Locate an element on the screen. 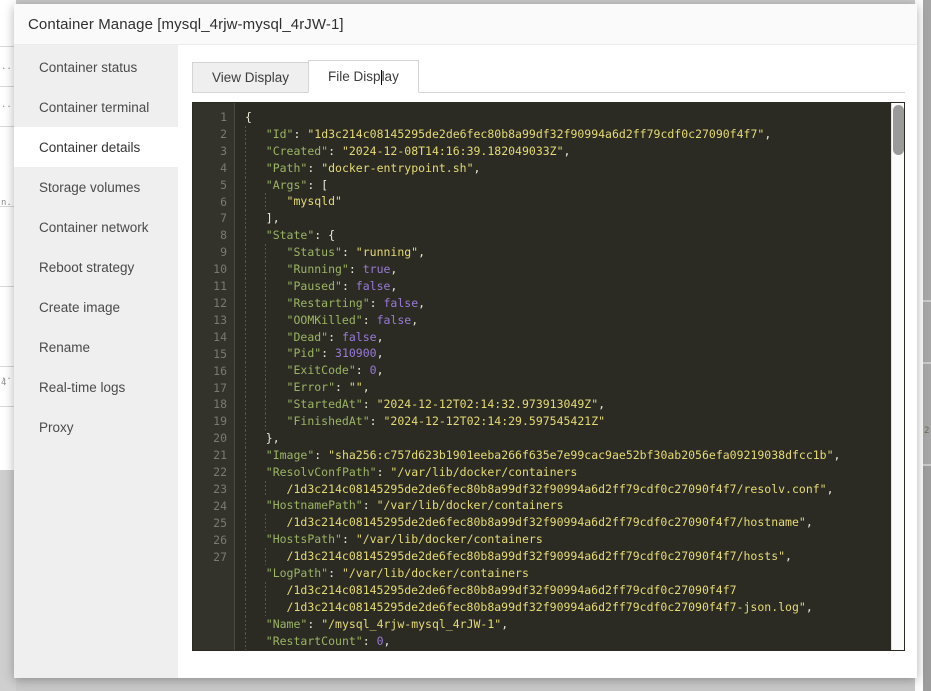 This screenshot has width=931, height=691. code-line: { is located at coordinates (569, 117).